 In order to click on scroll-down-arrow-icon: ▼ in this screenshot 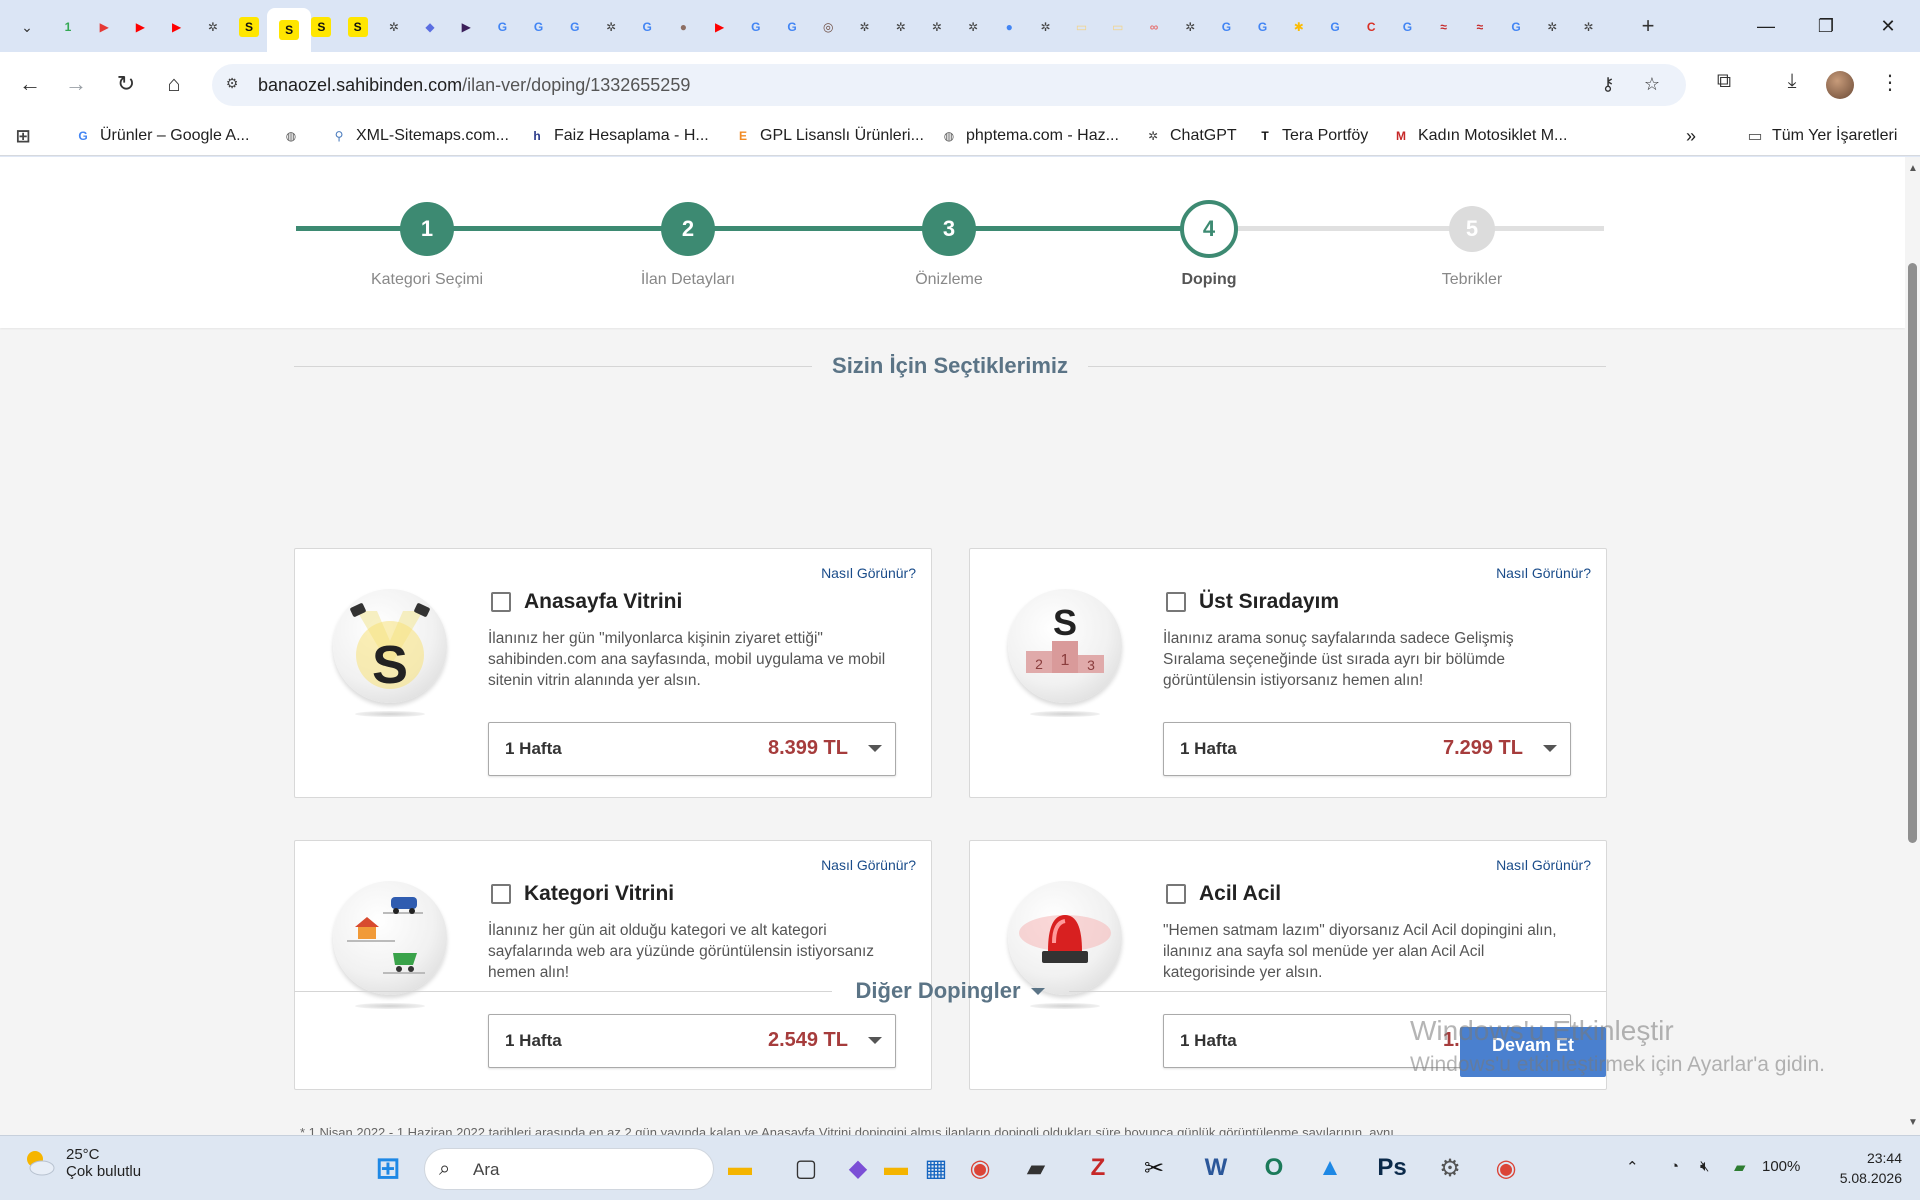, I will do `click(1913, 1122)`.